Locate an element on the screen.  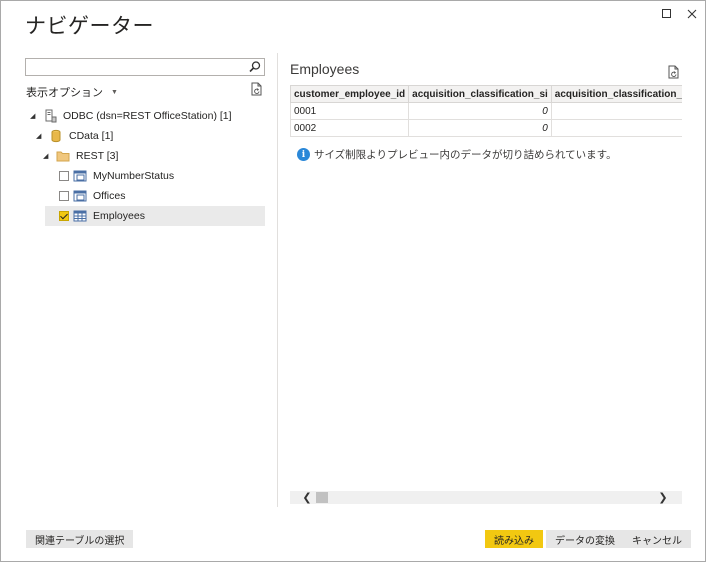
database-cylinder-icon is located at coordinates (56, 136).